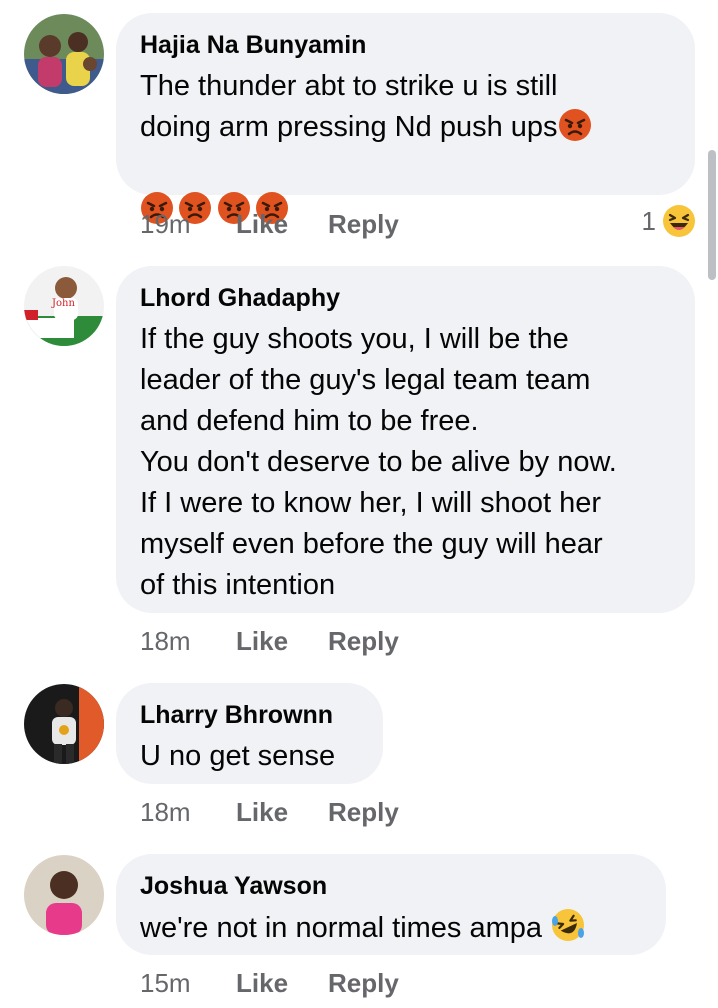 This screenshot has height=1008, width=718. What do you see at coordinates (568, 925) in the screenshot?
I see `rolling-laughing-face-icon` at bounding box center [568, 925].